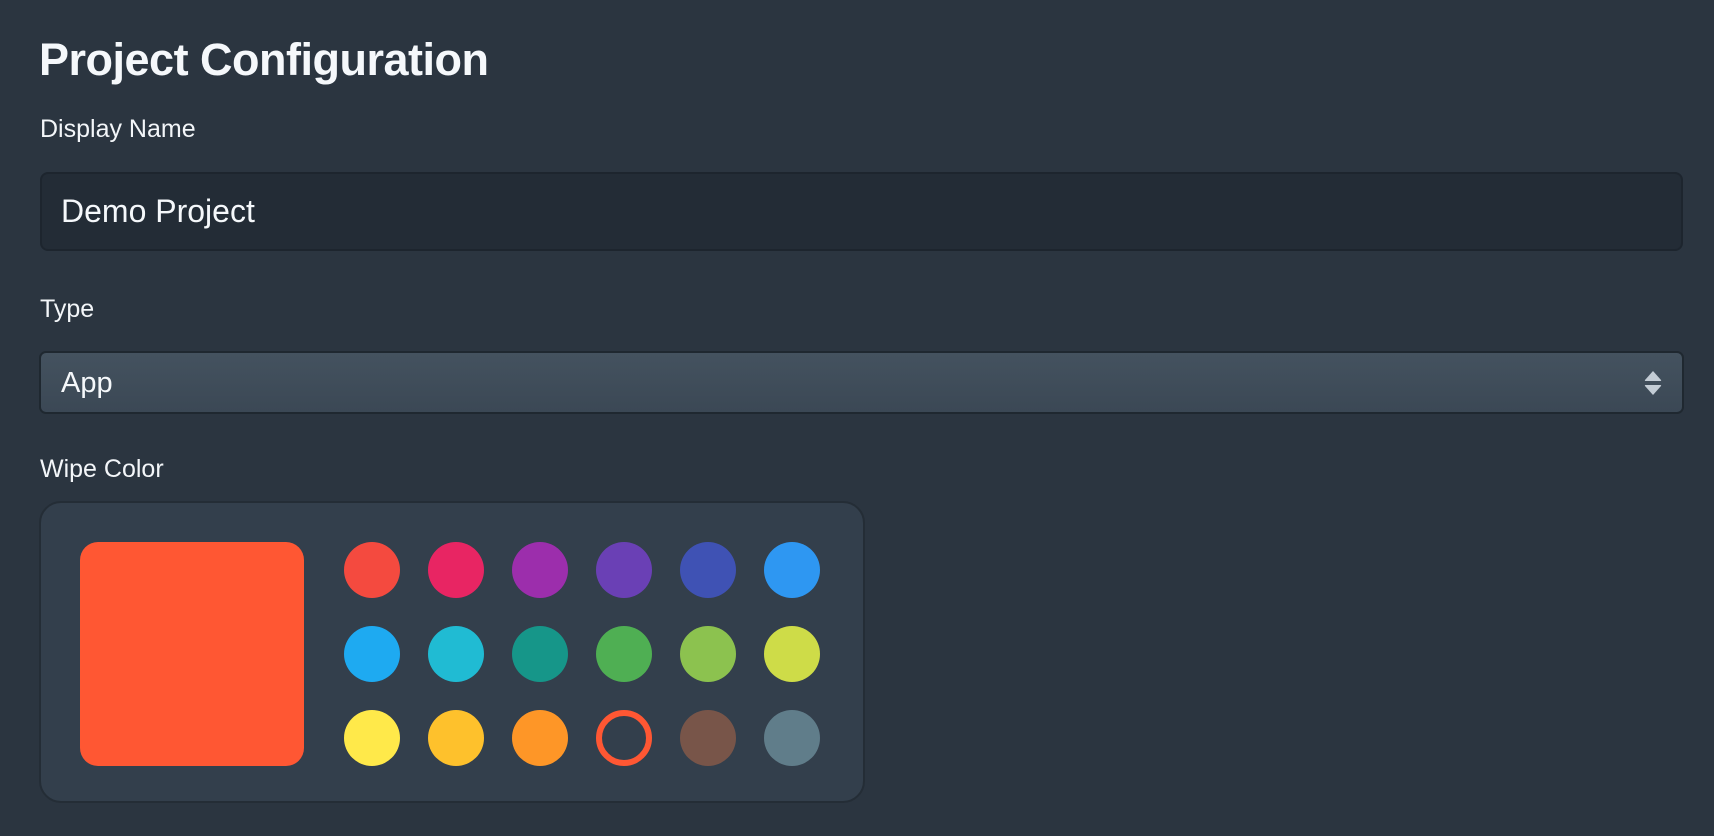 The width and height of the screenshot is (1714, 836). Describe the element at coordinates (708, 570) in the screenshot. I see `color-swatch-indigo` at that location.